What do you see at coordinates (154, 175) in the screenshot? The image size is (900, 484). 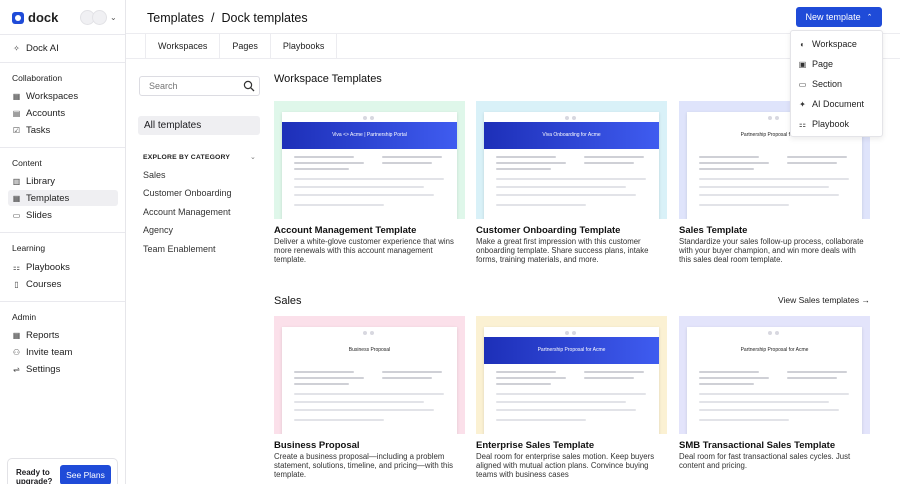 I see `category-sales: Sales` at bounding box center [154, 175].